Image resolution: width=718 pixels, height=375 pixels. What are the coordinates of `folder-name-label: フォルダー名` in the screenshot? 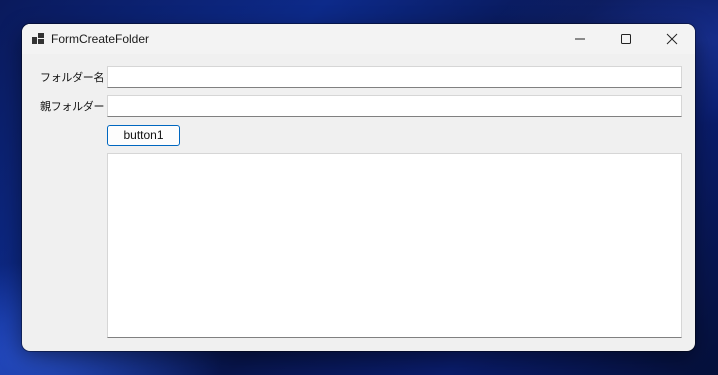 It's located at (72, 77).